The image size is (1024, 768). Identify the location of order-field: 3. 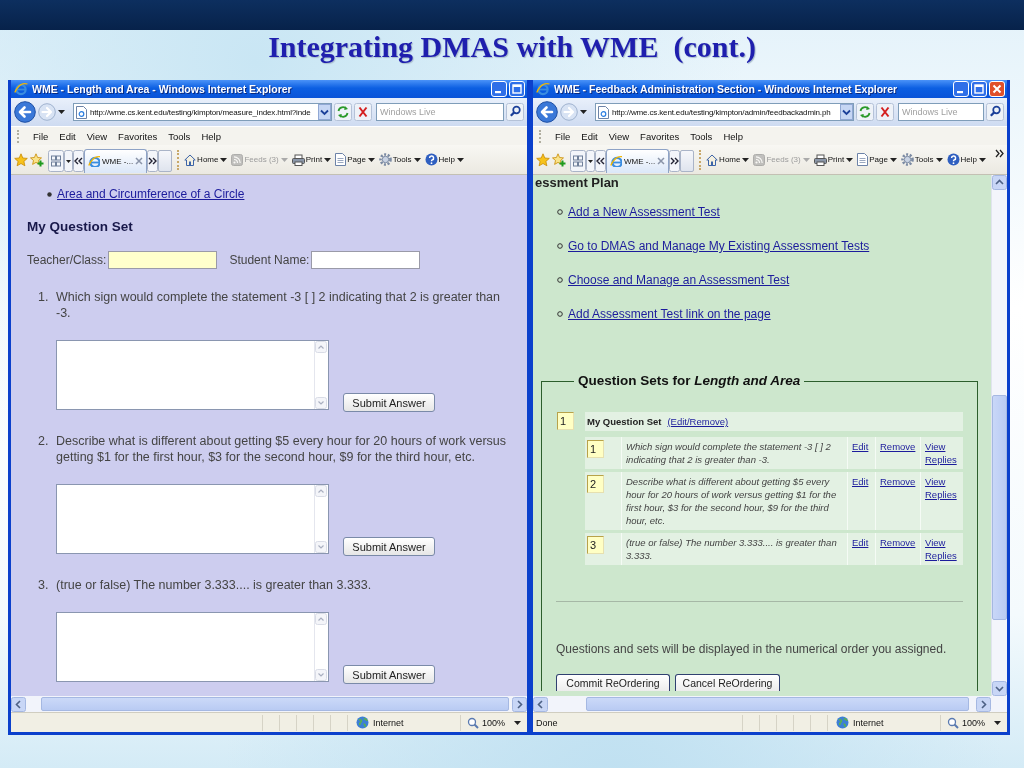
(595, 545).